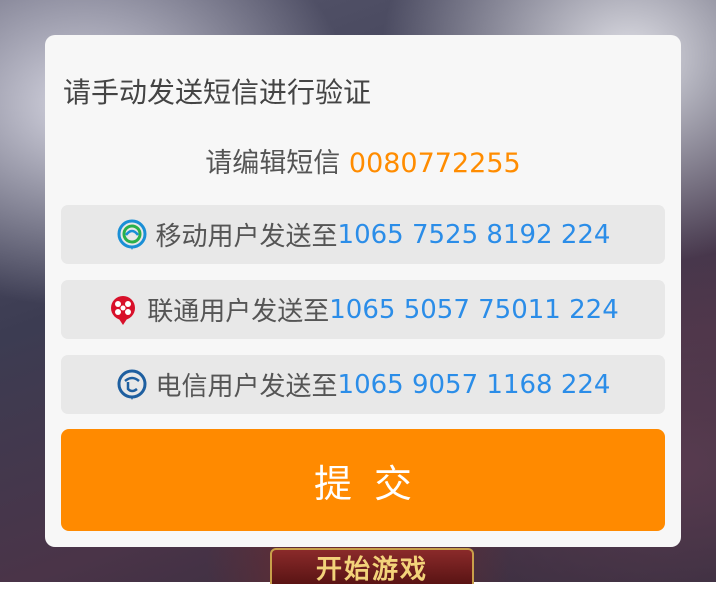 The height and width of the screenshot is (590, 716). What do you see at coordinates (217, 92) in the screenshot?
I see `dialog-title: 请手动发送短信进行验证` at bounding box center [217, 92].